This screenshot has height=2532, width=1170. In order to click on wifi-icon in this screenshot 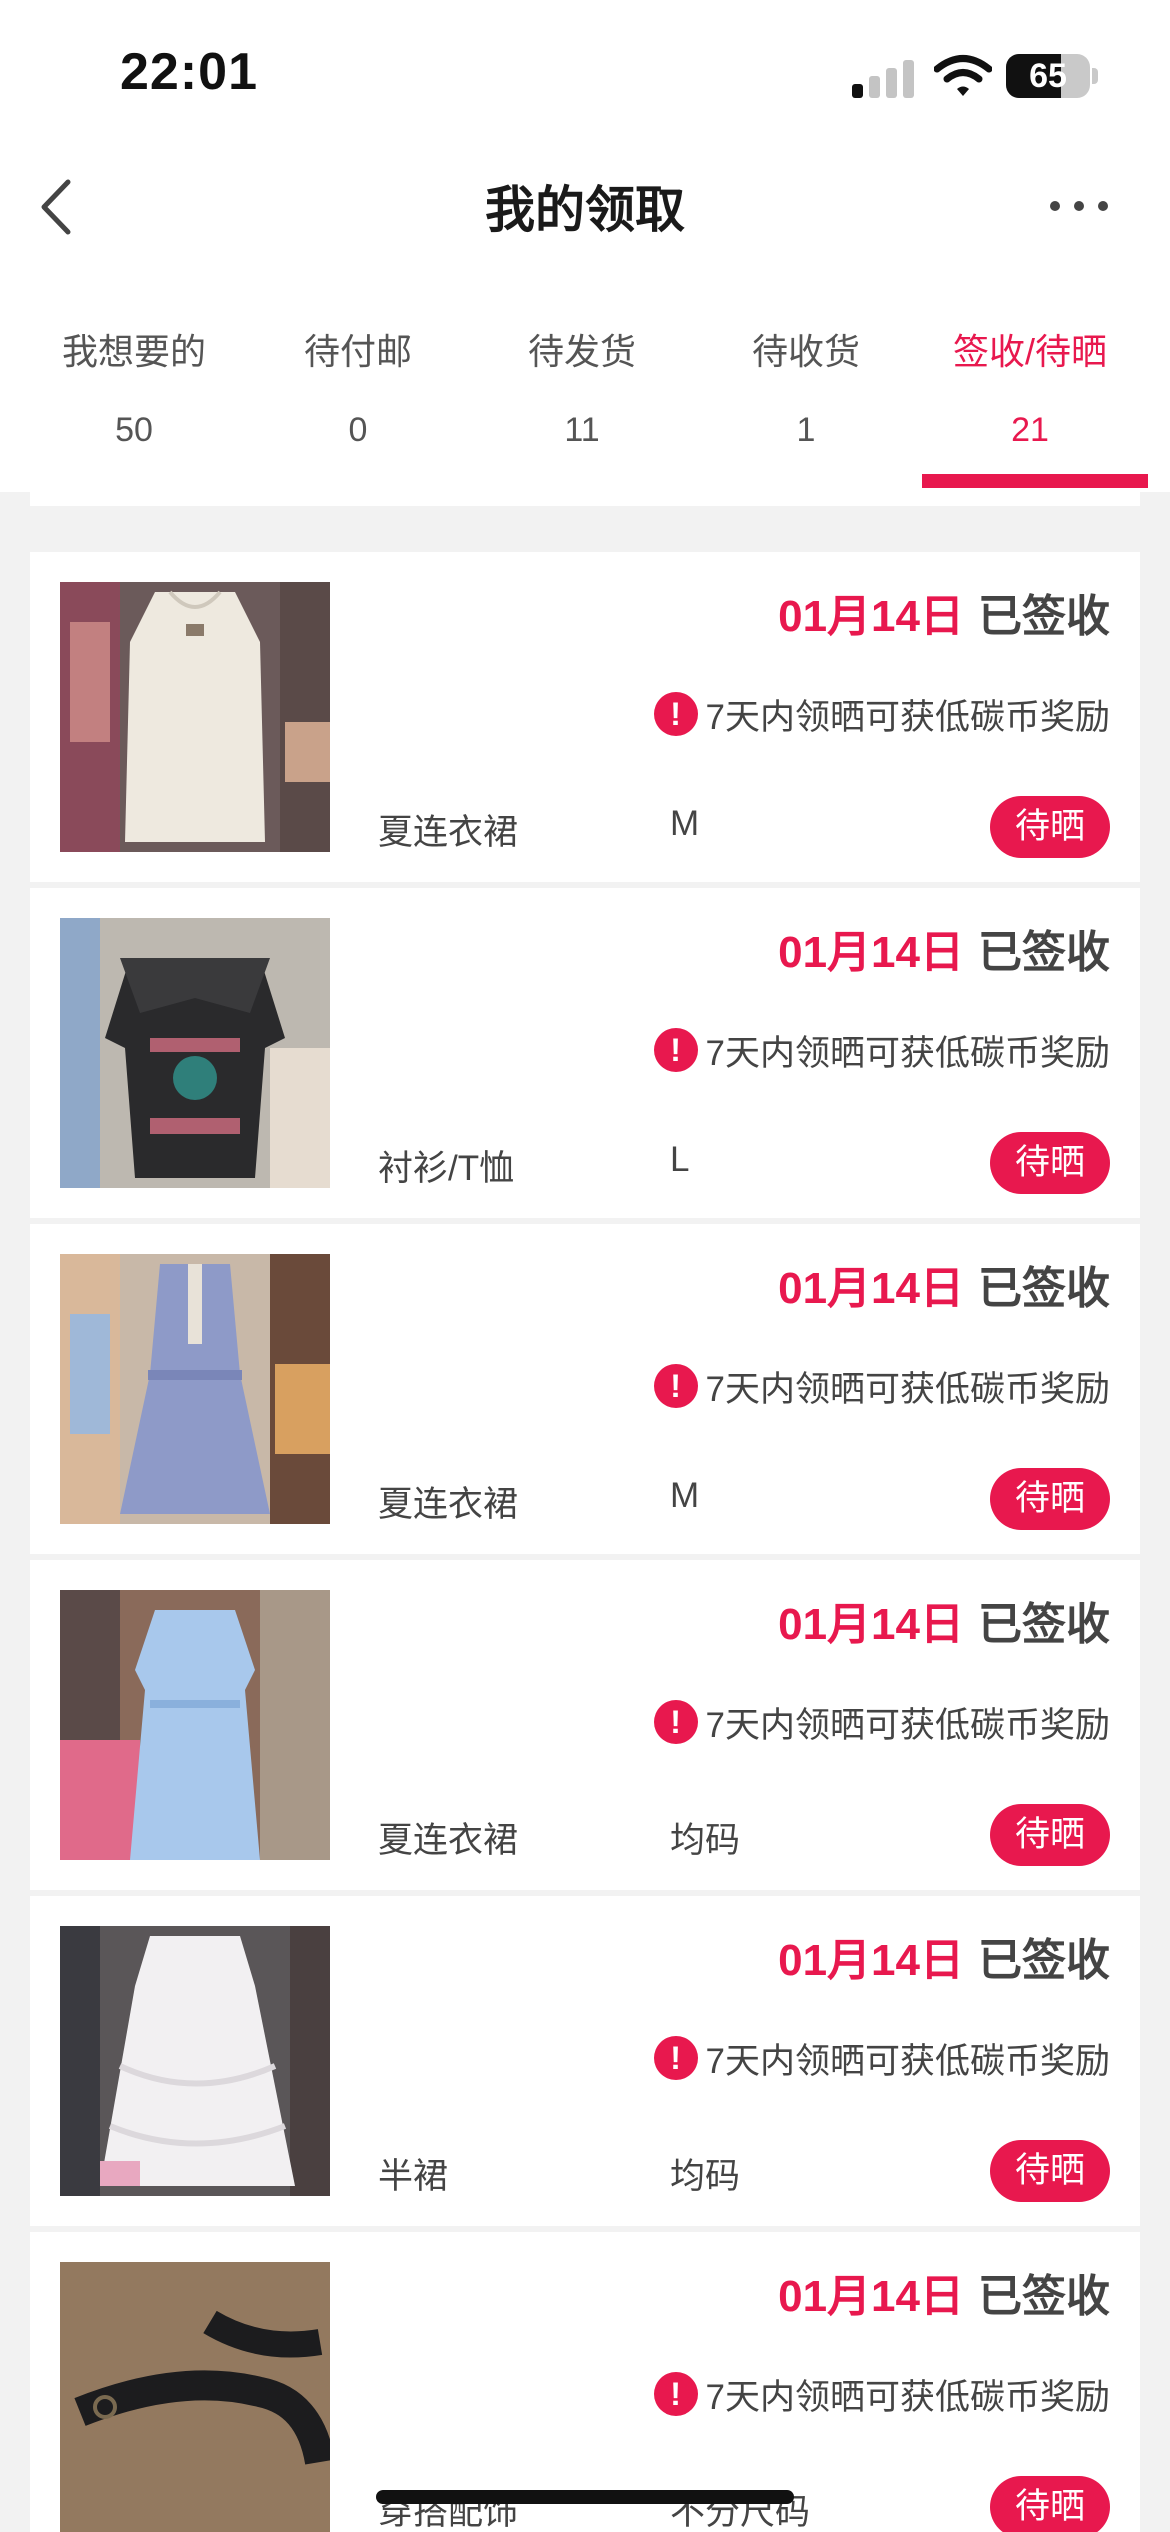, I will do `click(963, 75)`.